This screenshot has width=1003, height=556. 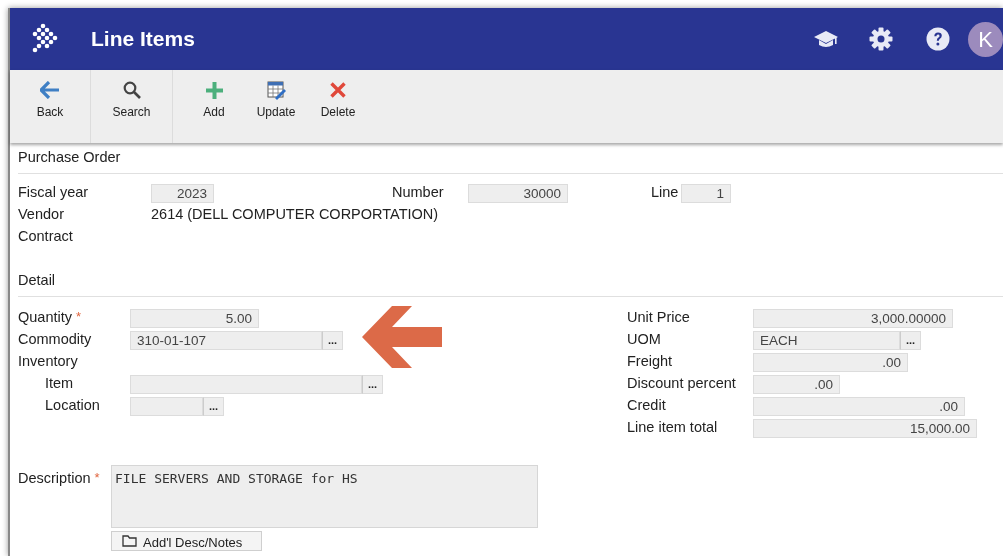 I want to click on section-heading: Detail, so click(x=37, y=281).